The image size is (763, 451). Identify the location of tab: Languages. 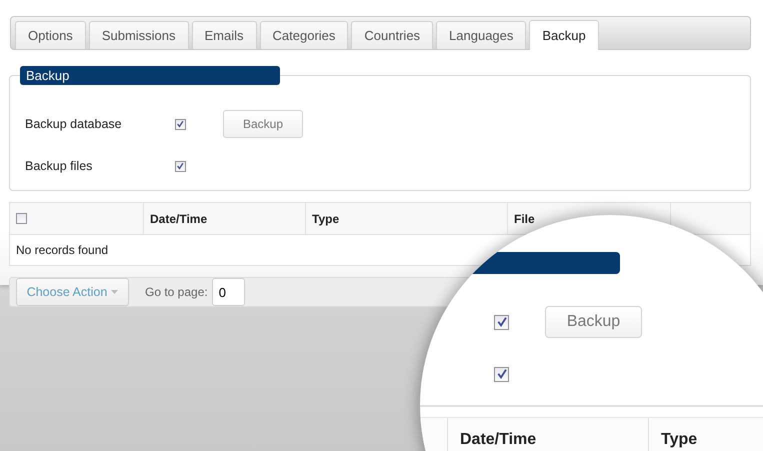
(481, 35).